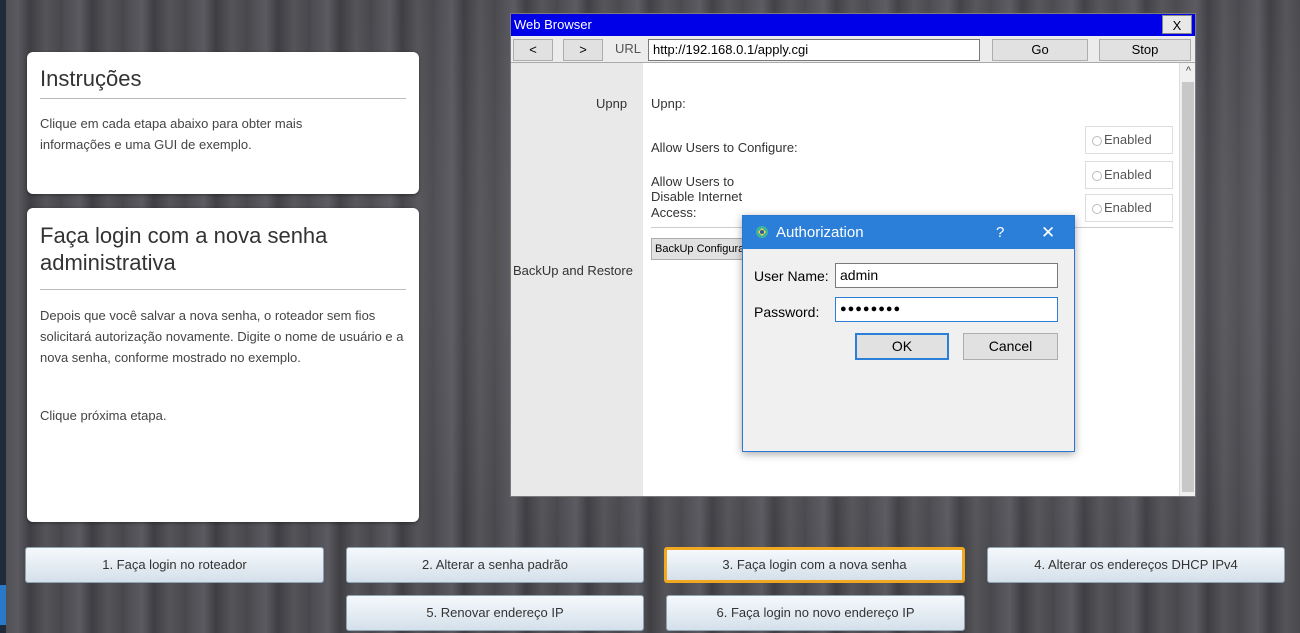  I want to click on scroll-up-icon: ^, so click(1187, 71).